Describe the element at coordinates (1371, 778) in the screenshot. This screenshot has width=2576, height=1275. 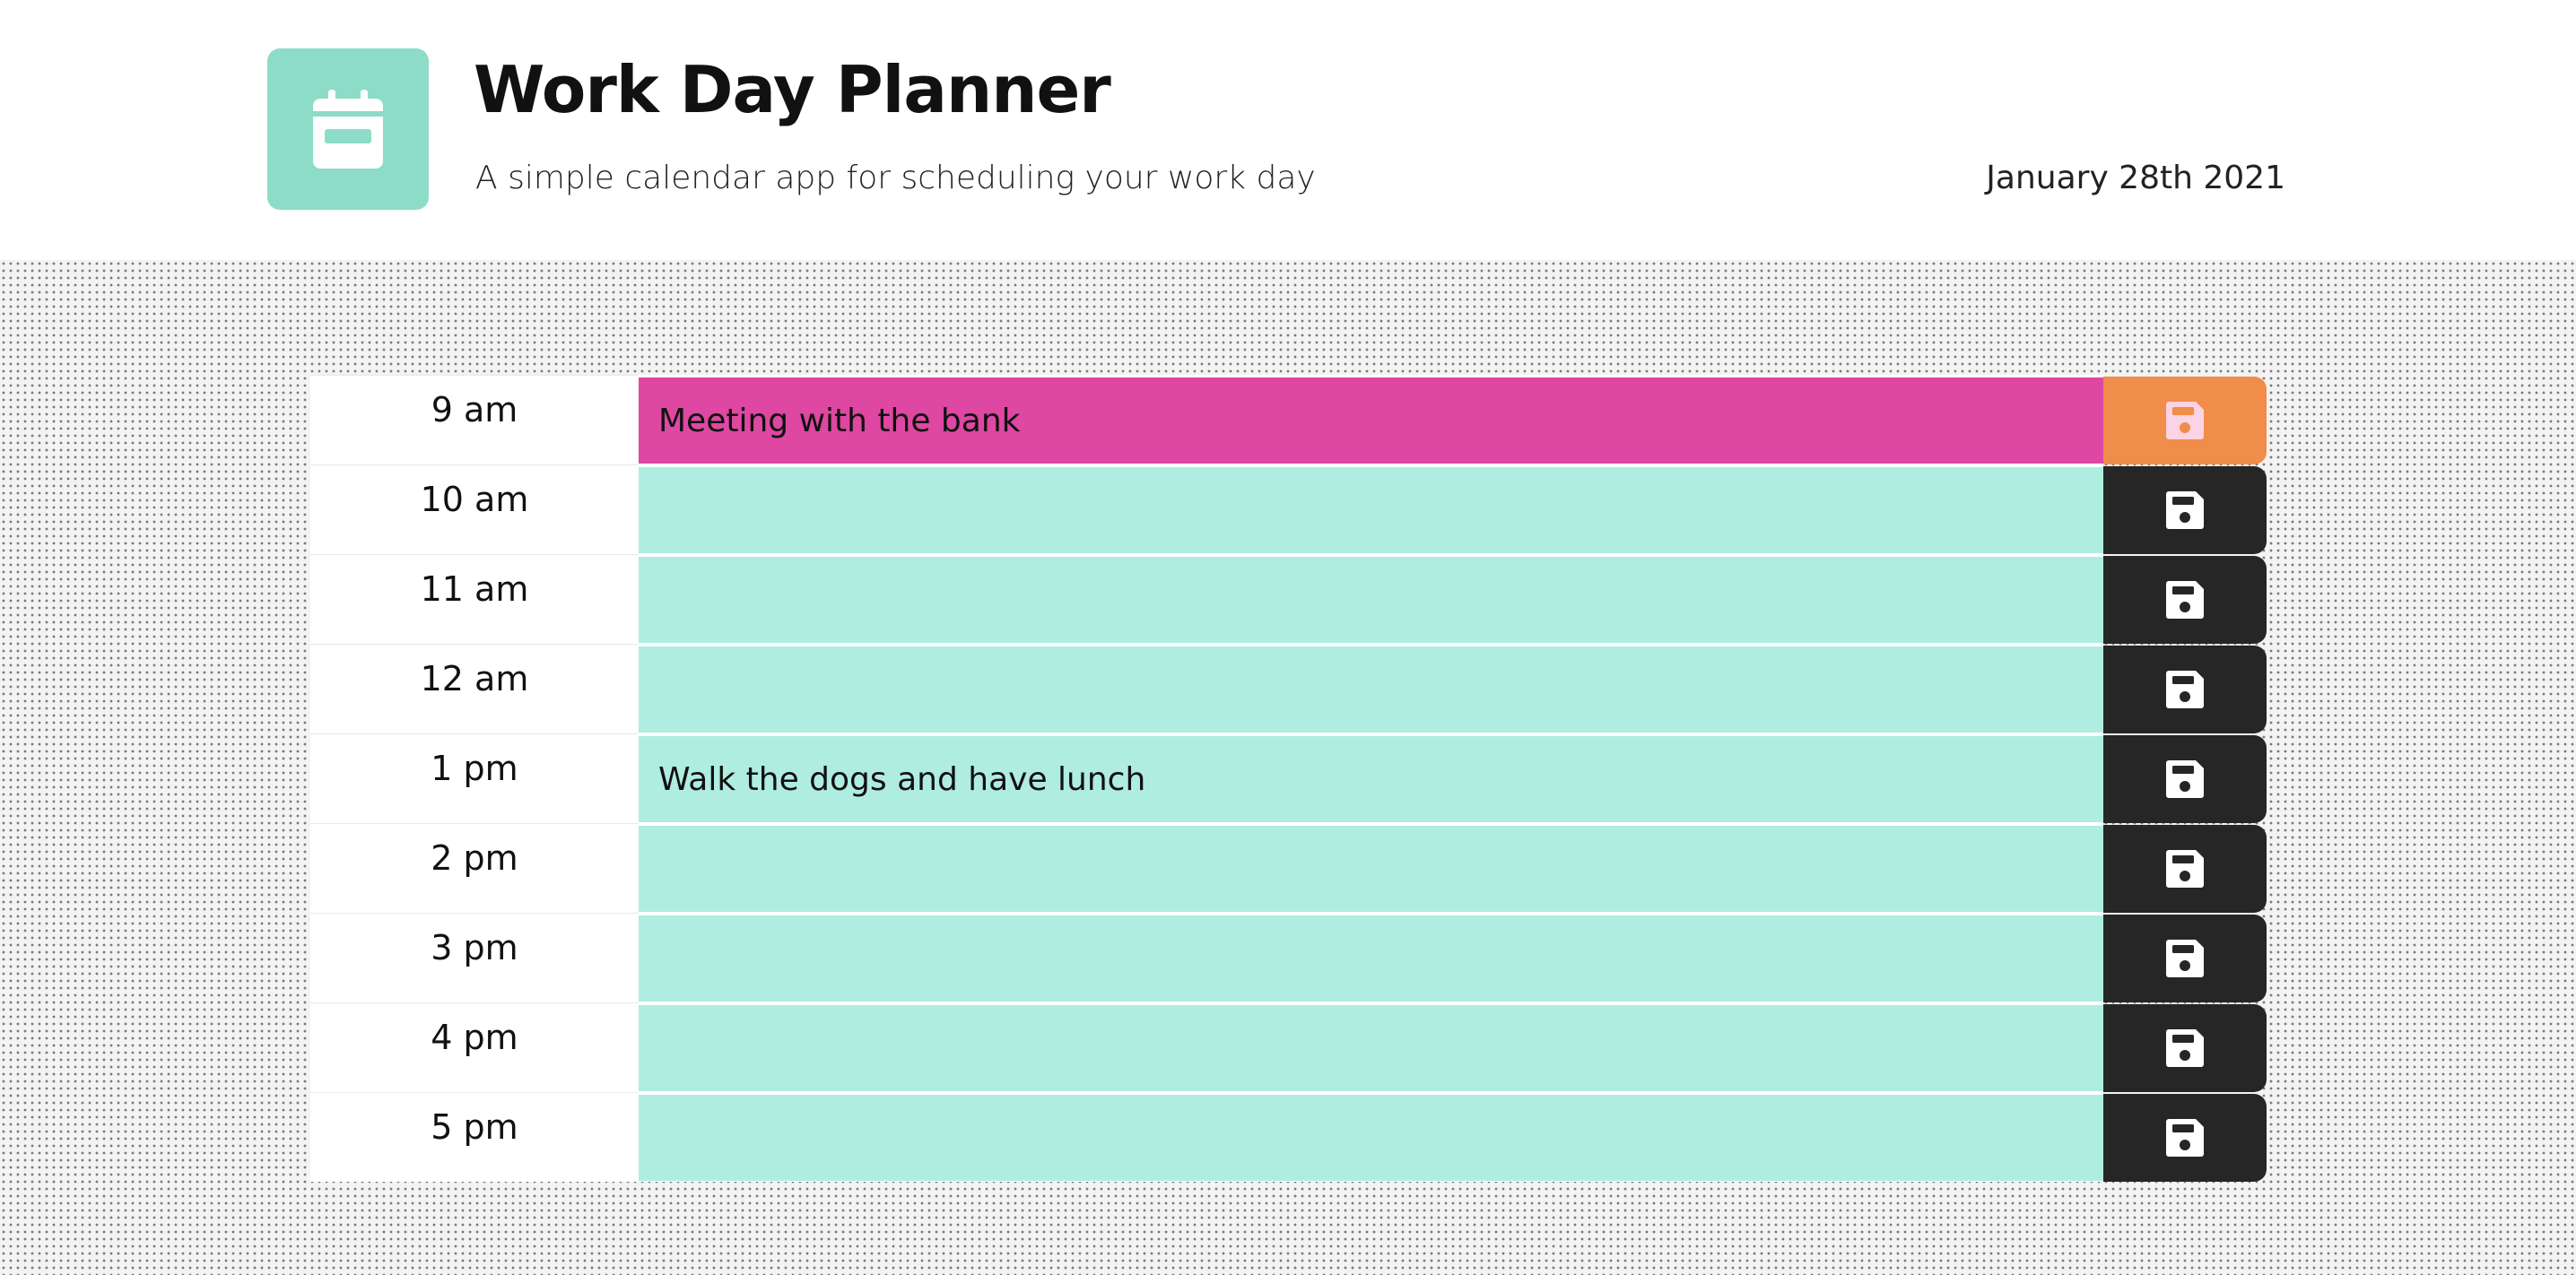
I see `task-input: Walk the dogs and have lunch` at that location.